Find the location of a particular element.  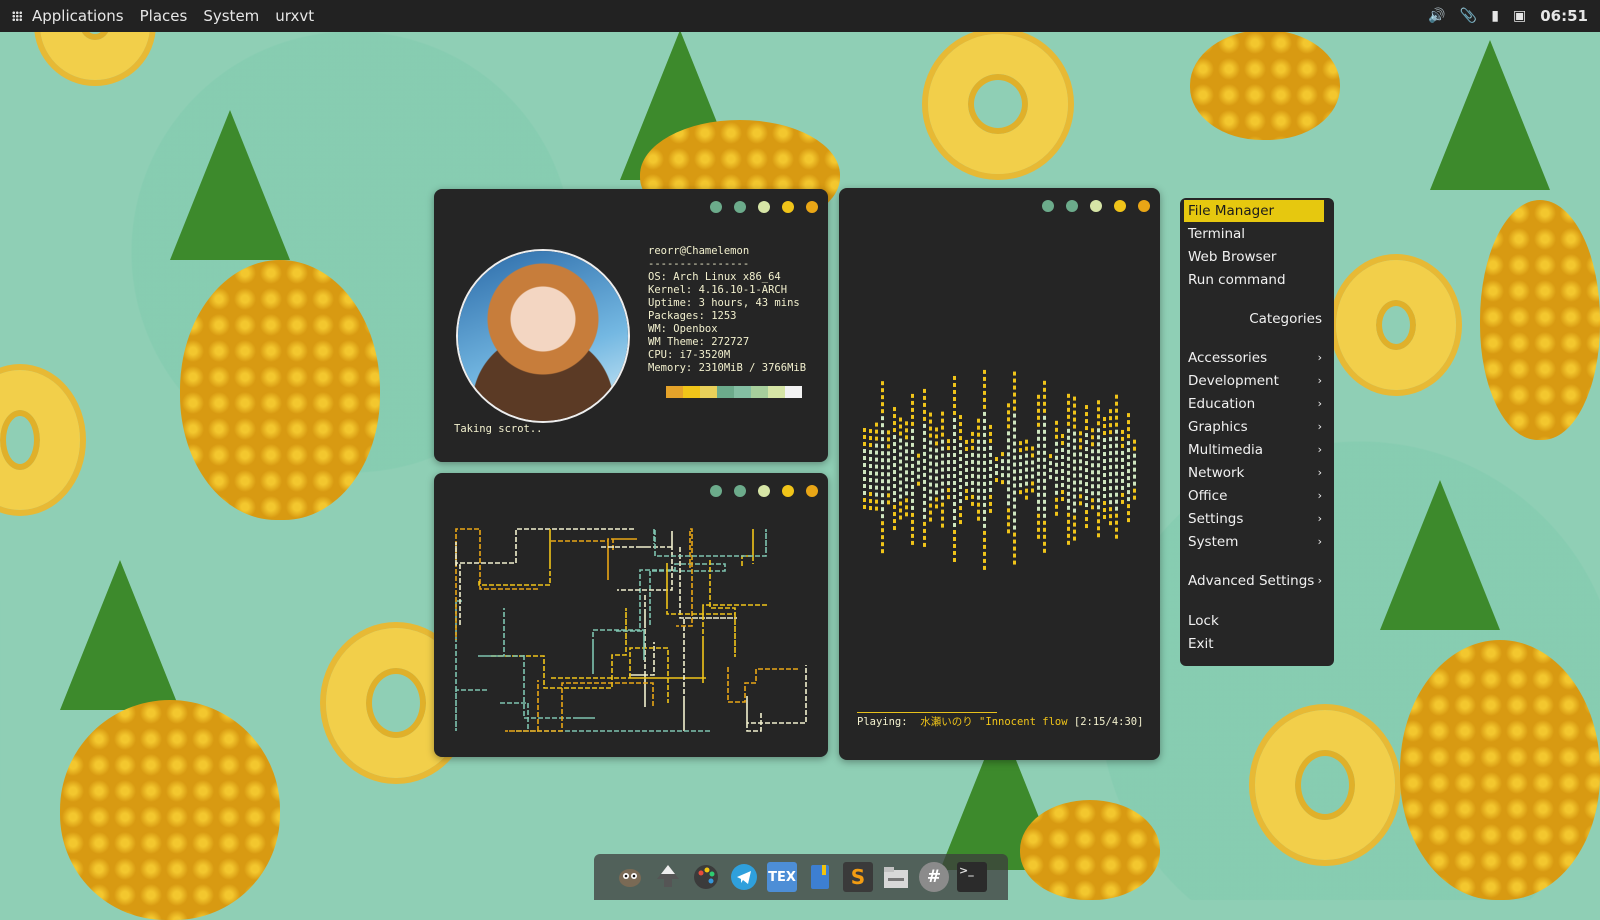

telegram-icon is located at coordinates (744, 877).